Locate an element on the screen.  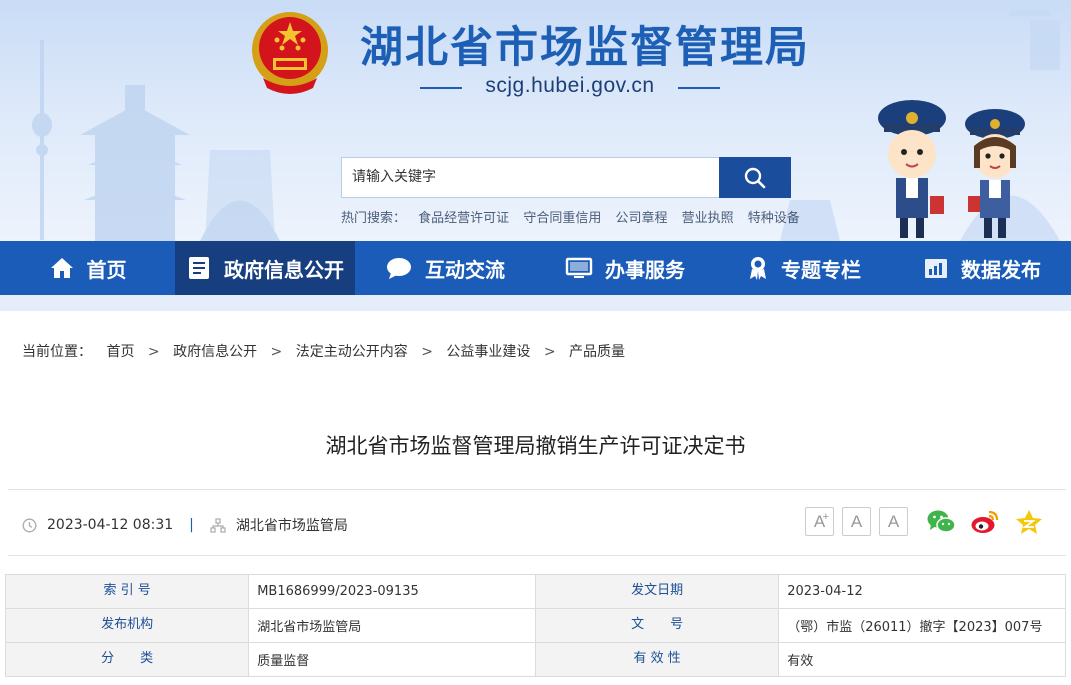
main-nav: 首页 政府信息公开 互动交流 办事服务 专题专栏 数据发布 is located at coordinates (535, 268).